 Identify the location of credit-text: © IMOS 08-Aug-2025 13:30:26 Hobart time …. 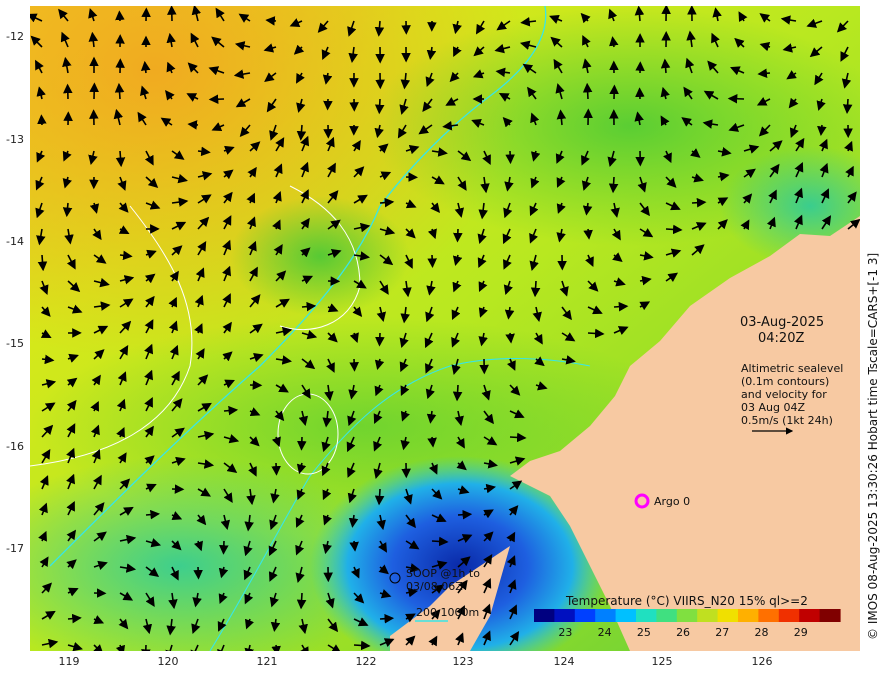
(873, 446).